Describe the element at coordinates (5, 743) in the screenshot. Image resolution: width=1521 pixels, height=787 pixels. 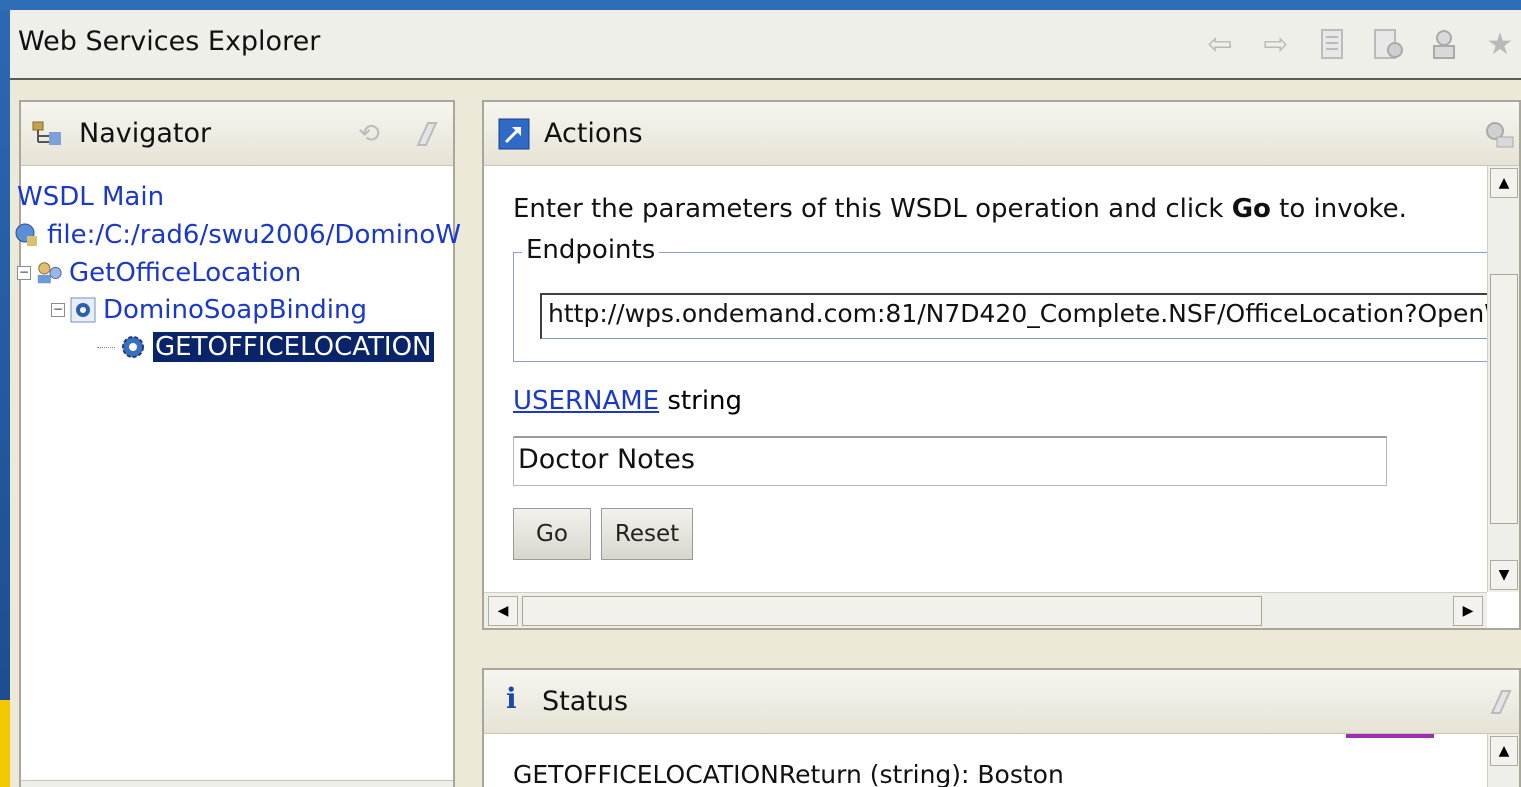
I see `desktop-accent-strip` at that location.